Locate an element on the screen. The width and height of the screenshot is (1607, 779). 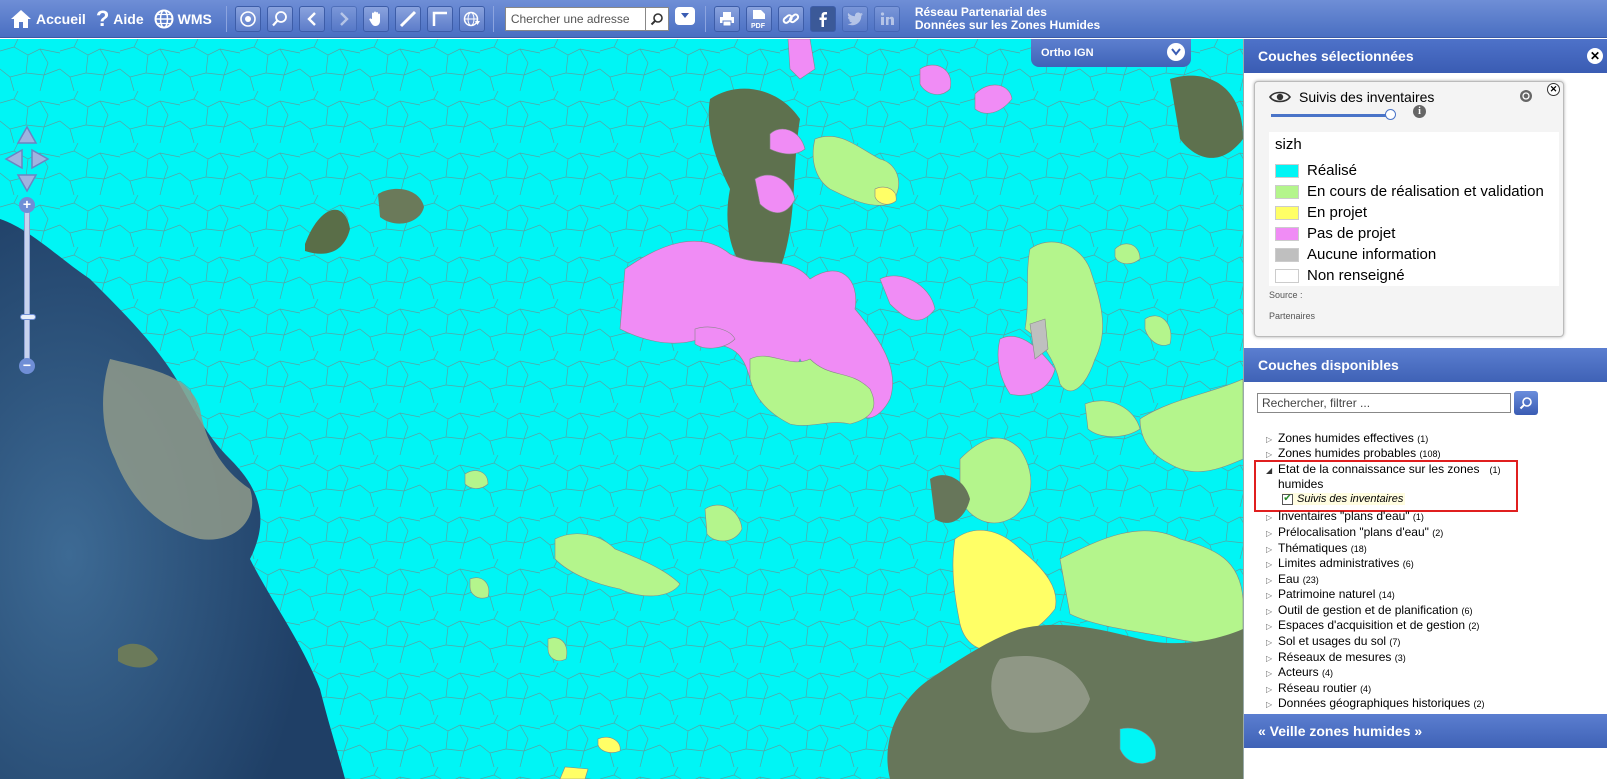
layer-group-item: ▷ Zones humides probables (108) is located at coordinates (1353, 453).